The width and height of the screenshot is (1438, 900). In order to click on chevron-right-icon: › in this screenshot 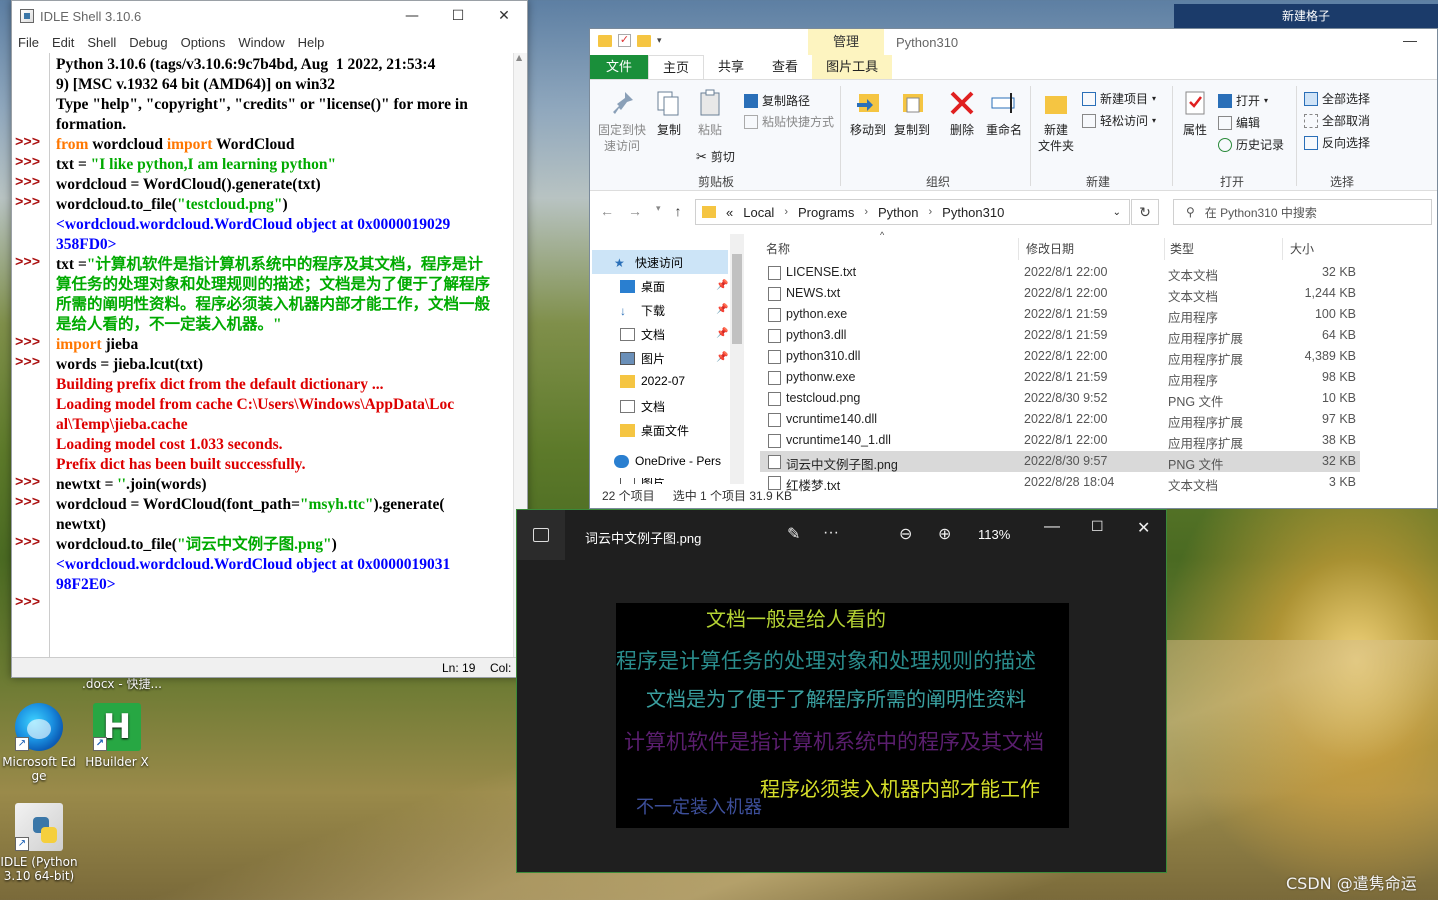, I will do `click(786, 212)`.